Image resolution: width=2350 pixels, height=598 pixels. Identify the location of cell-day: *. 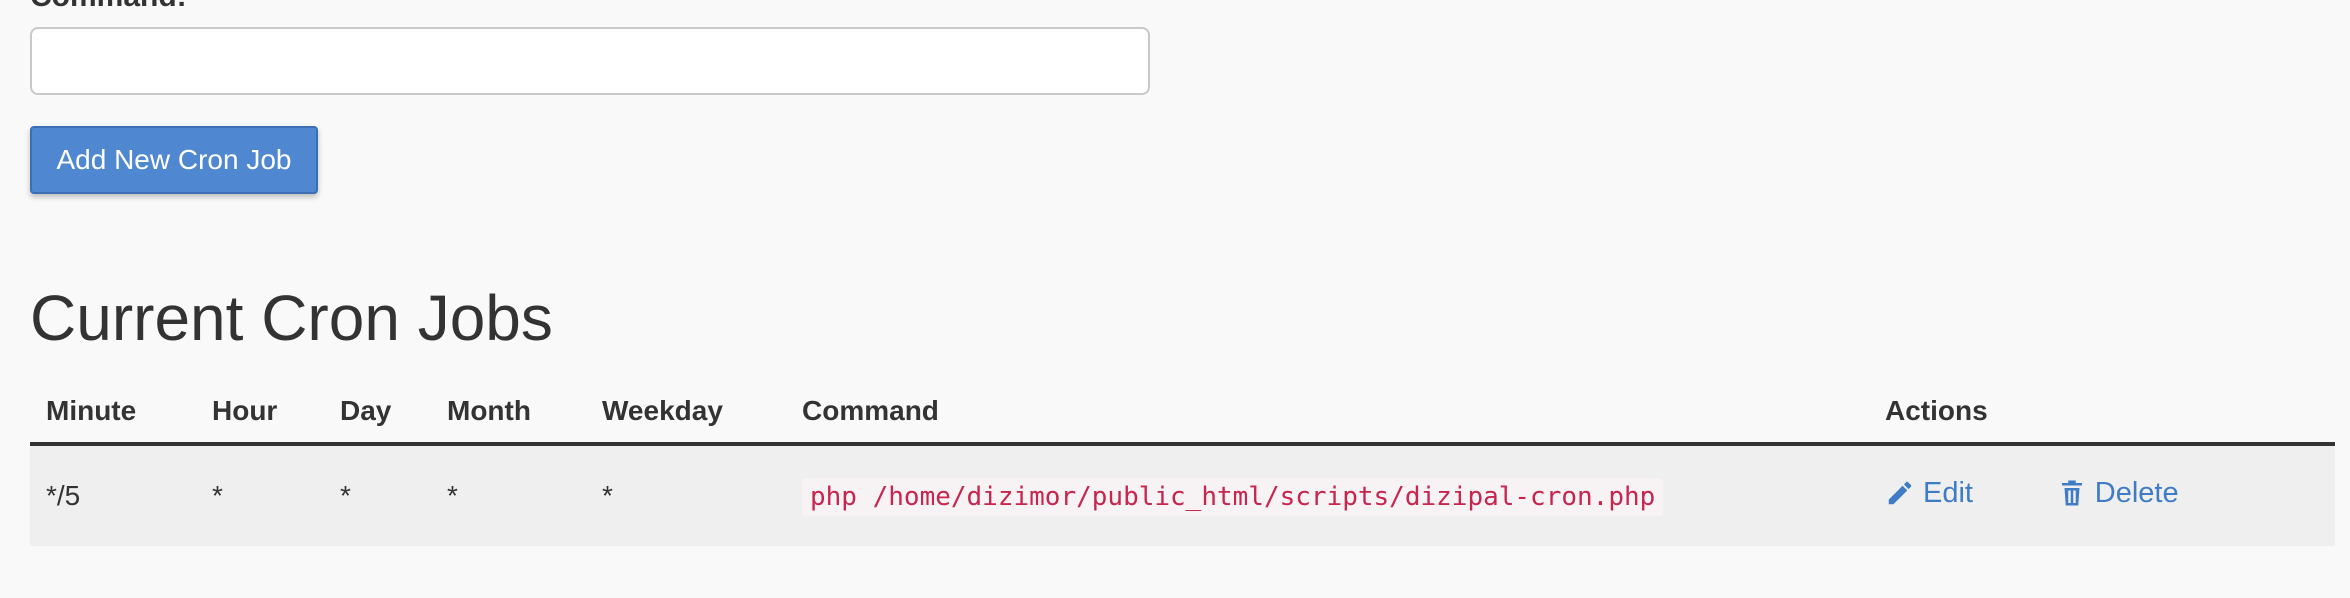
(377, 495).